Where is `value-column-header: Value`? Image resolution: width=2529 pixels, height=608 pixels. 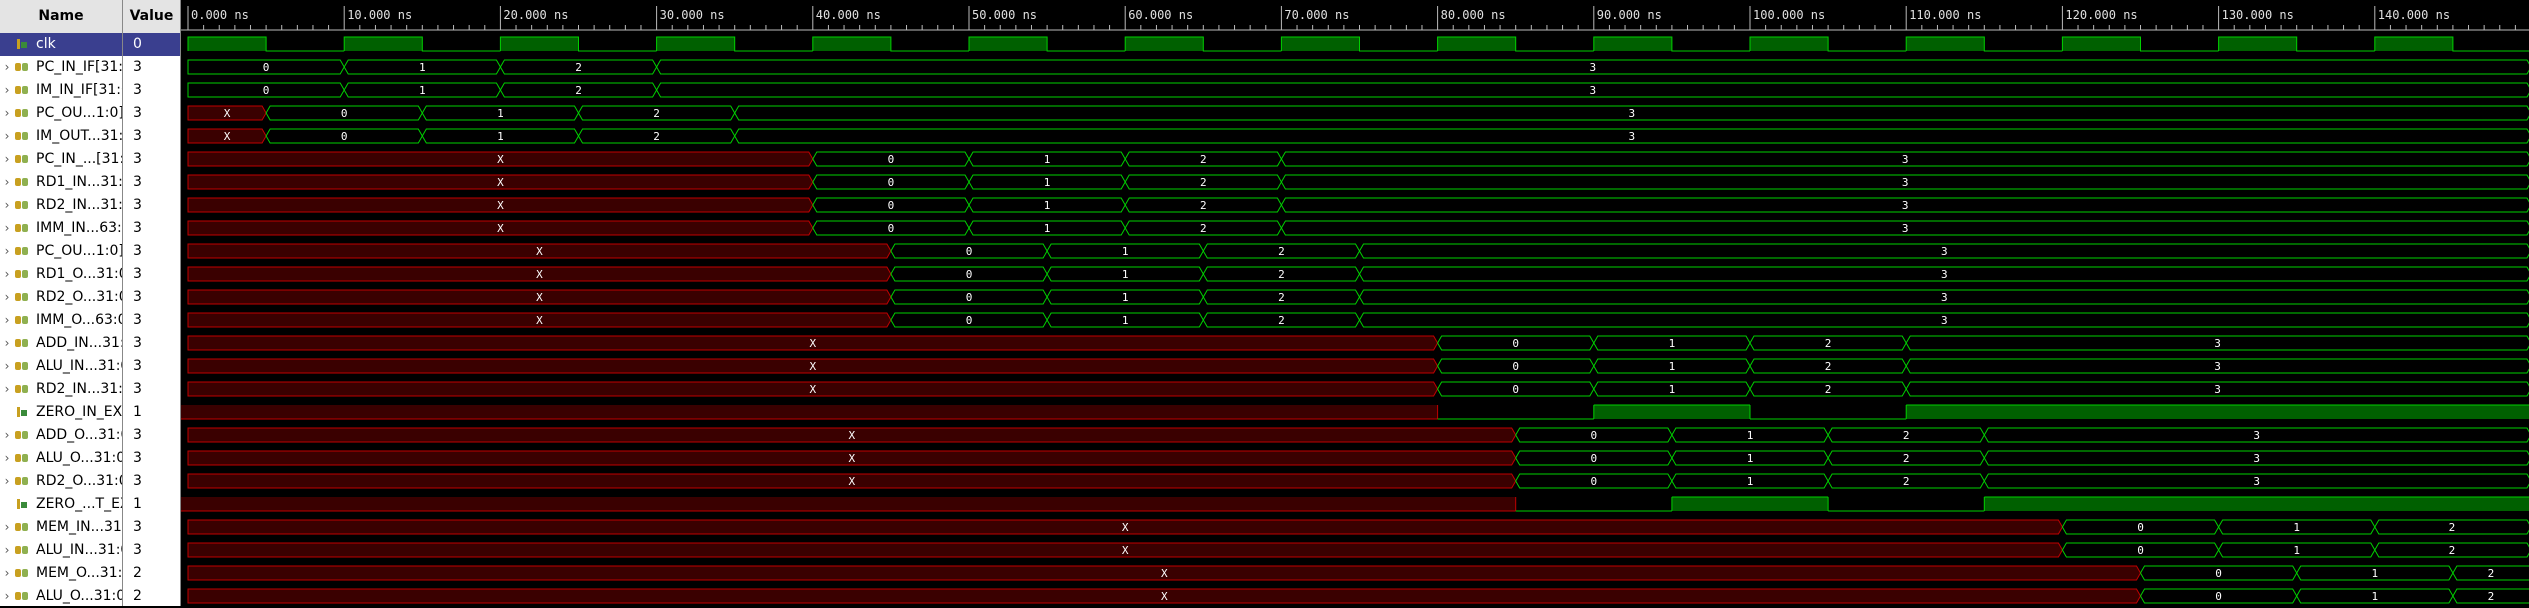
value-column-header: Value is located at coordinates (151, 17).